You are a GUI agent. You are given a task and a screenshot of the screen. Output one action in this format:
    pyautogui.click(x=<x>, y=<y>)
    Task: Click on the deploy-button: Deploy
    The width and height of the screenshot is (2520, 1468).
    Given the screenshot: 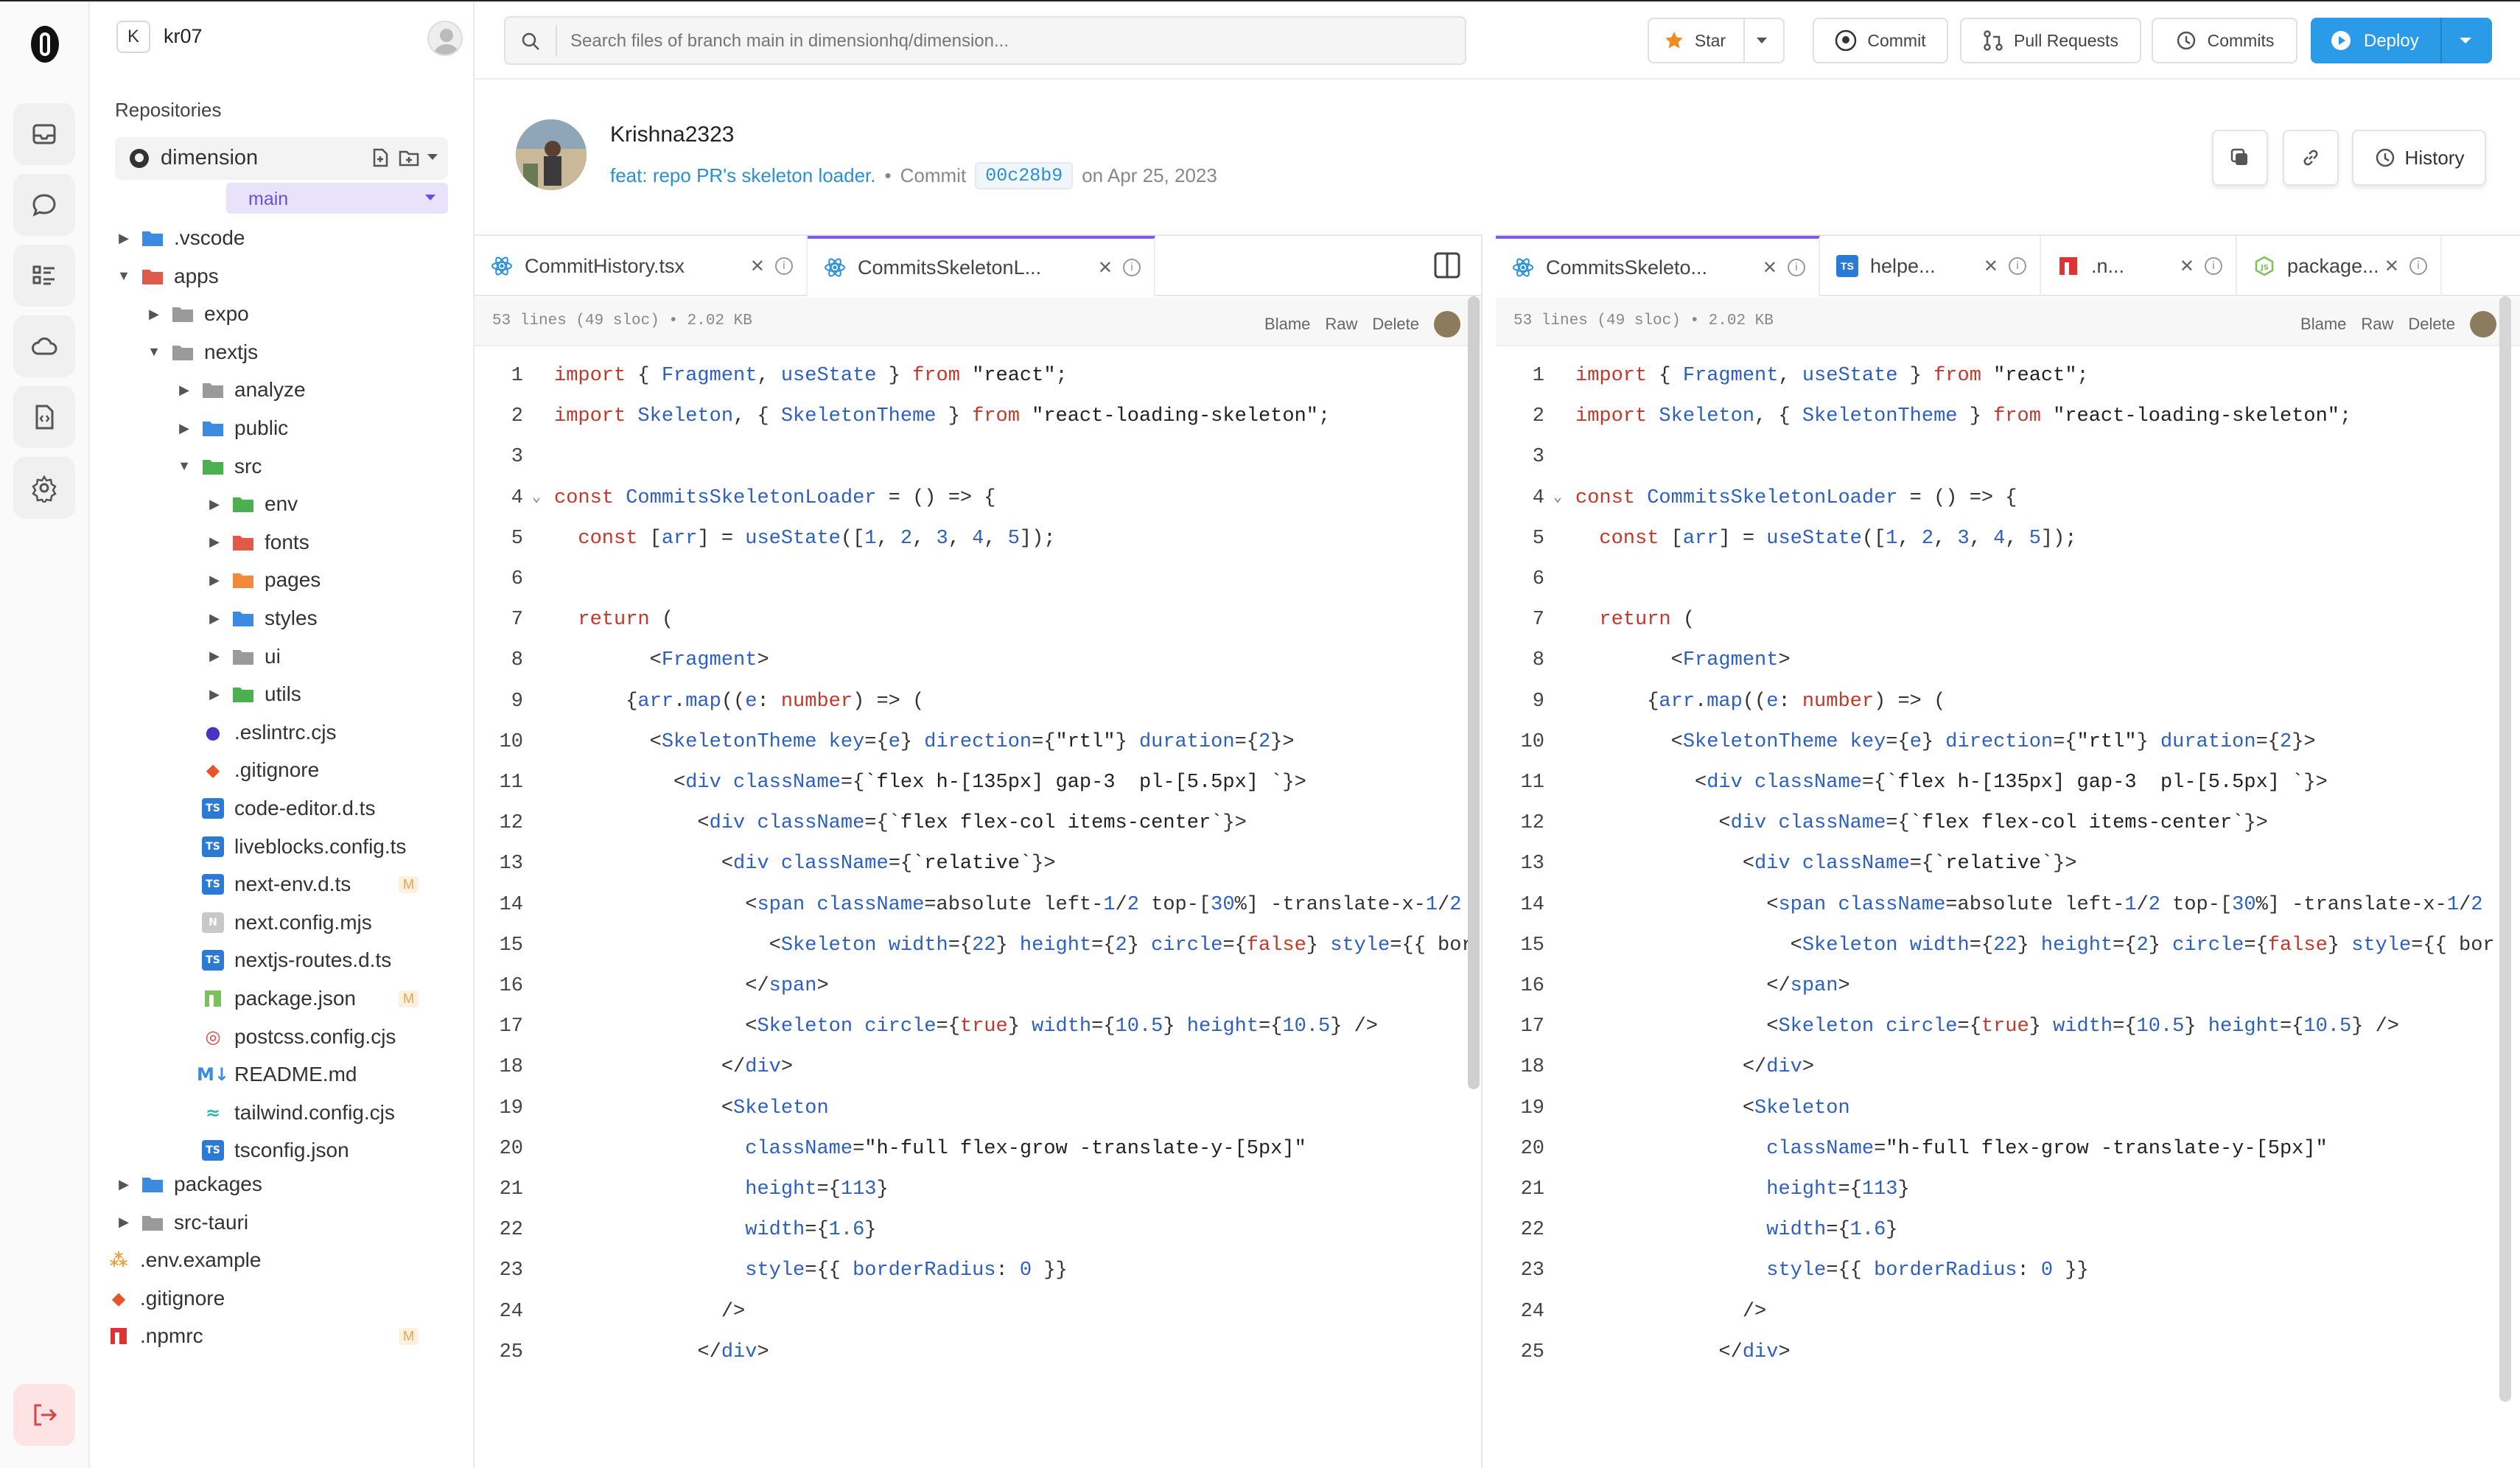 What is the action you would take?
    pyautogui.click(x=2401, y=40)
    